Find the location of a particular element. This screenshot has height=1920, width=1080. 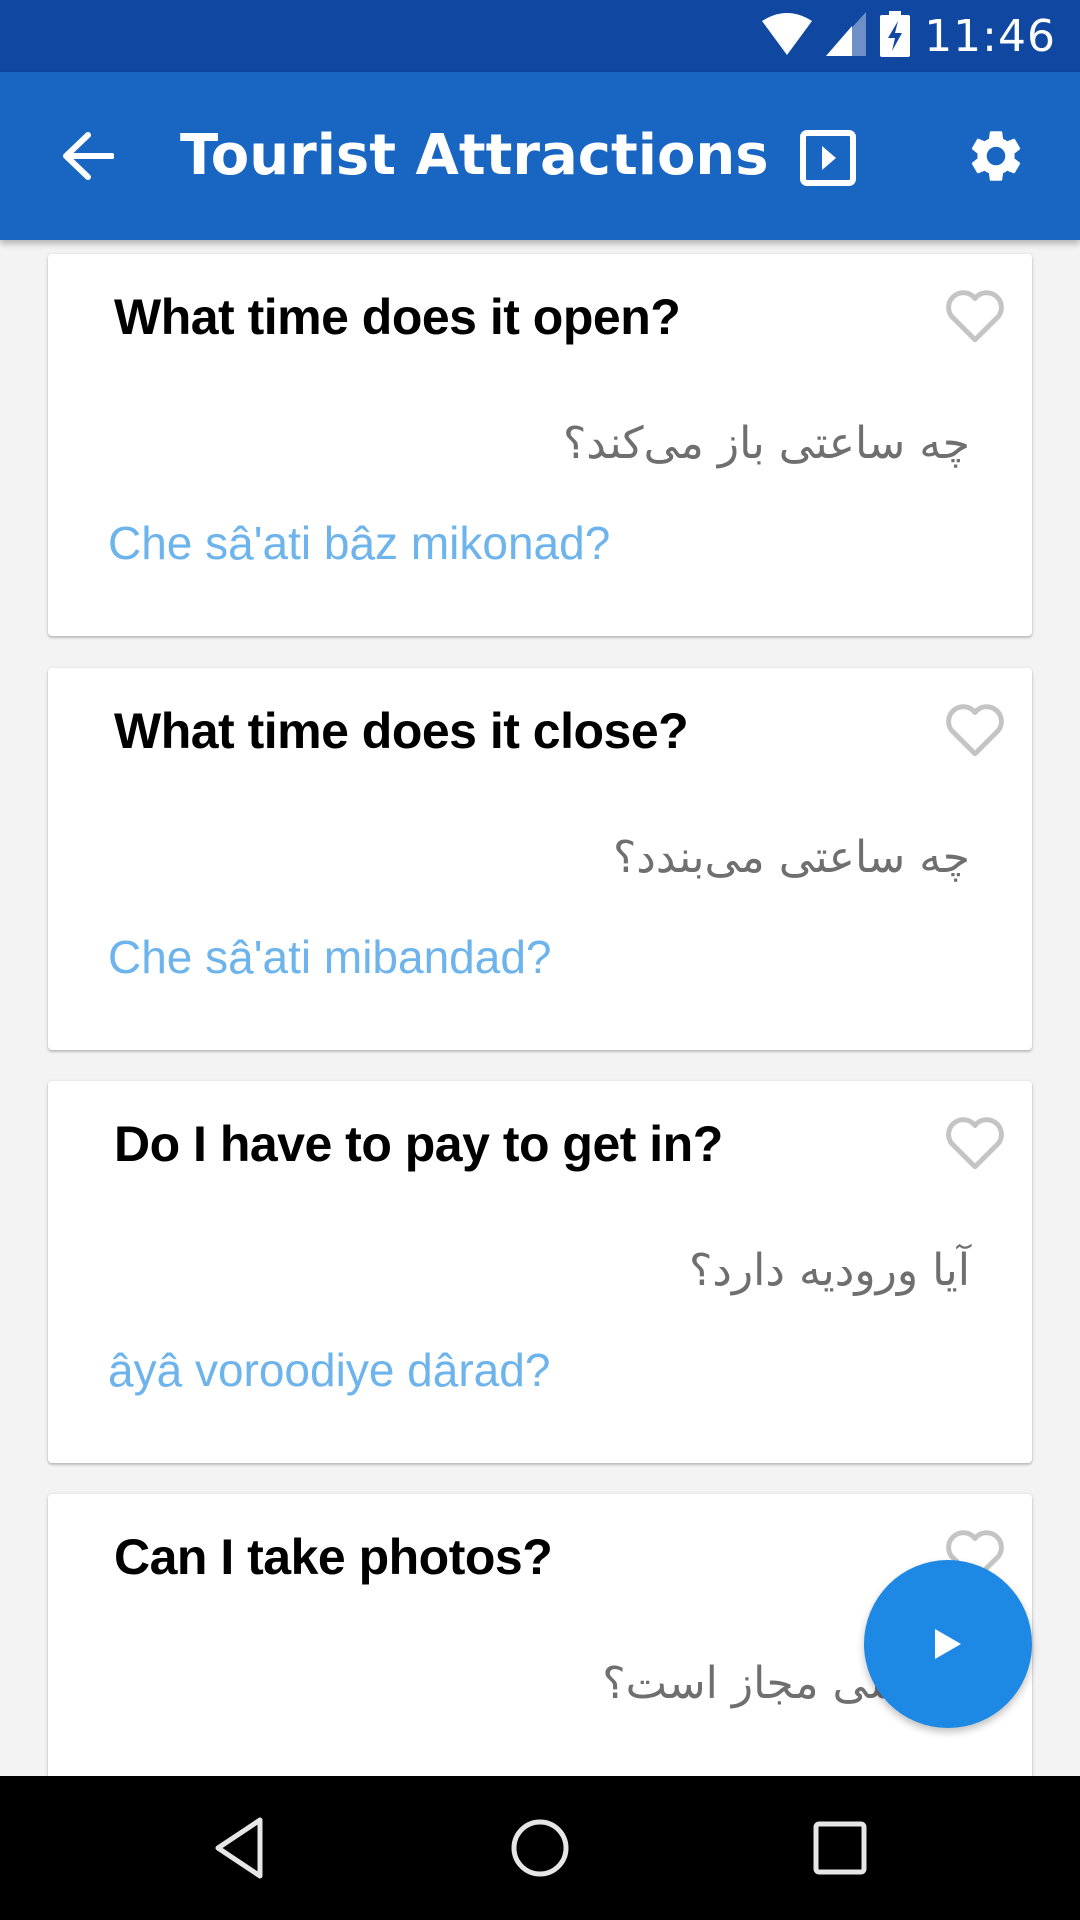

back-button is located at coordinates (88, 156).